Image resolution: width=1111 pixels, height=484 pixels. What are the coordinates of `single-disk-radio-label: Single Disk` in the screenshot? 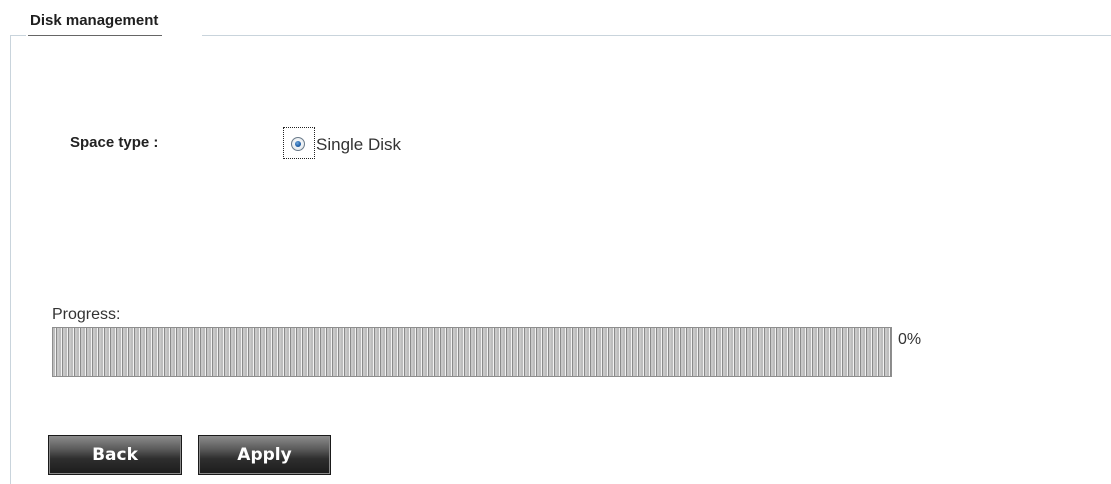 It's located at (358, 145).